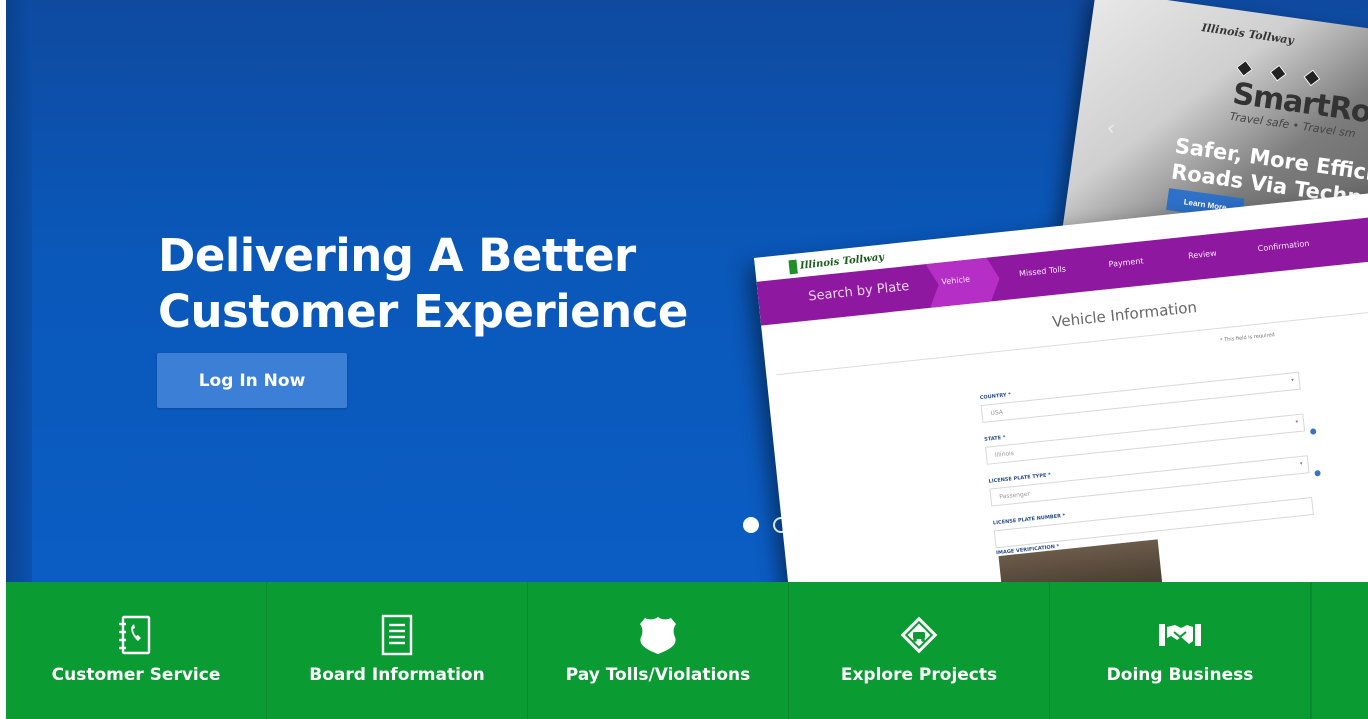 The width and height of the screenshot is (1368, 719). Describe the element at coordinates (136, 675) in the screenshot. I see `tile-label: Customer Service` at that location.